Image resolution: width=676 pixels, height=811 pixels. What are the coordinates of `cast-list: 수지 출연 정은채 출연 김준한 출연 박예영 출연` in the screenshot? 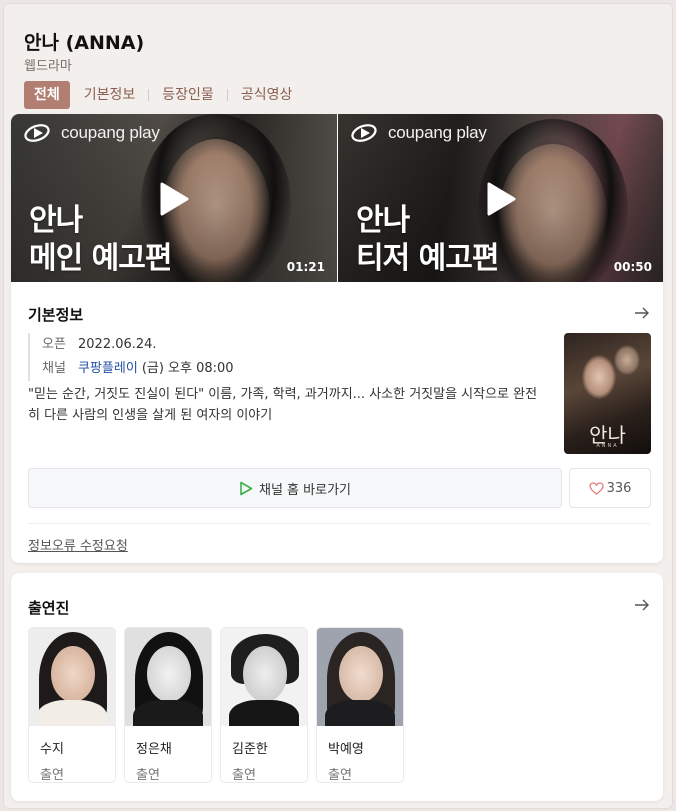 It's located at (220, 705).